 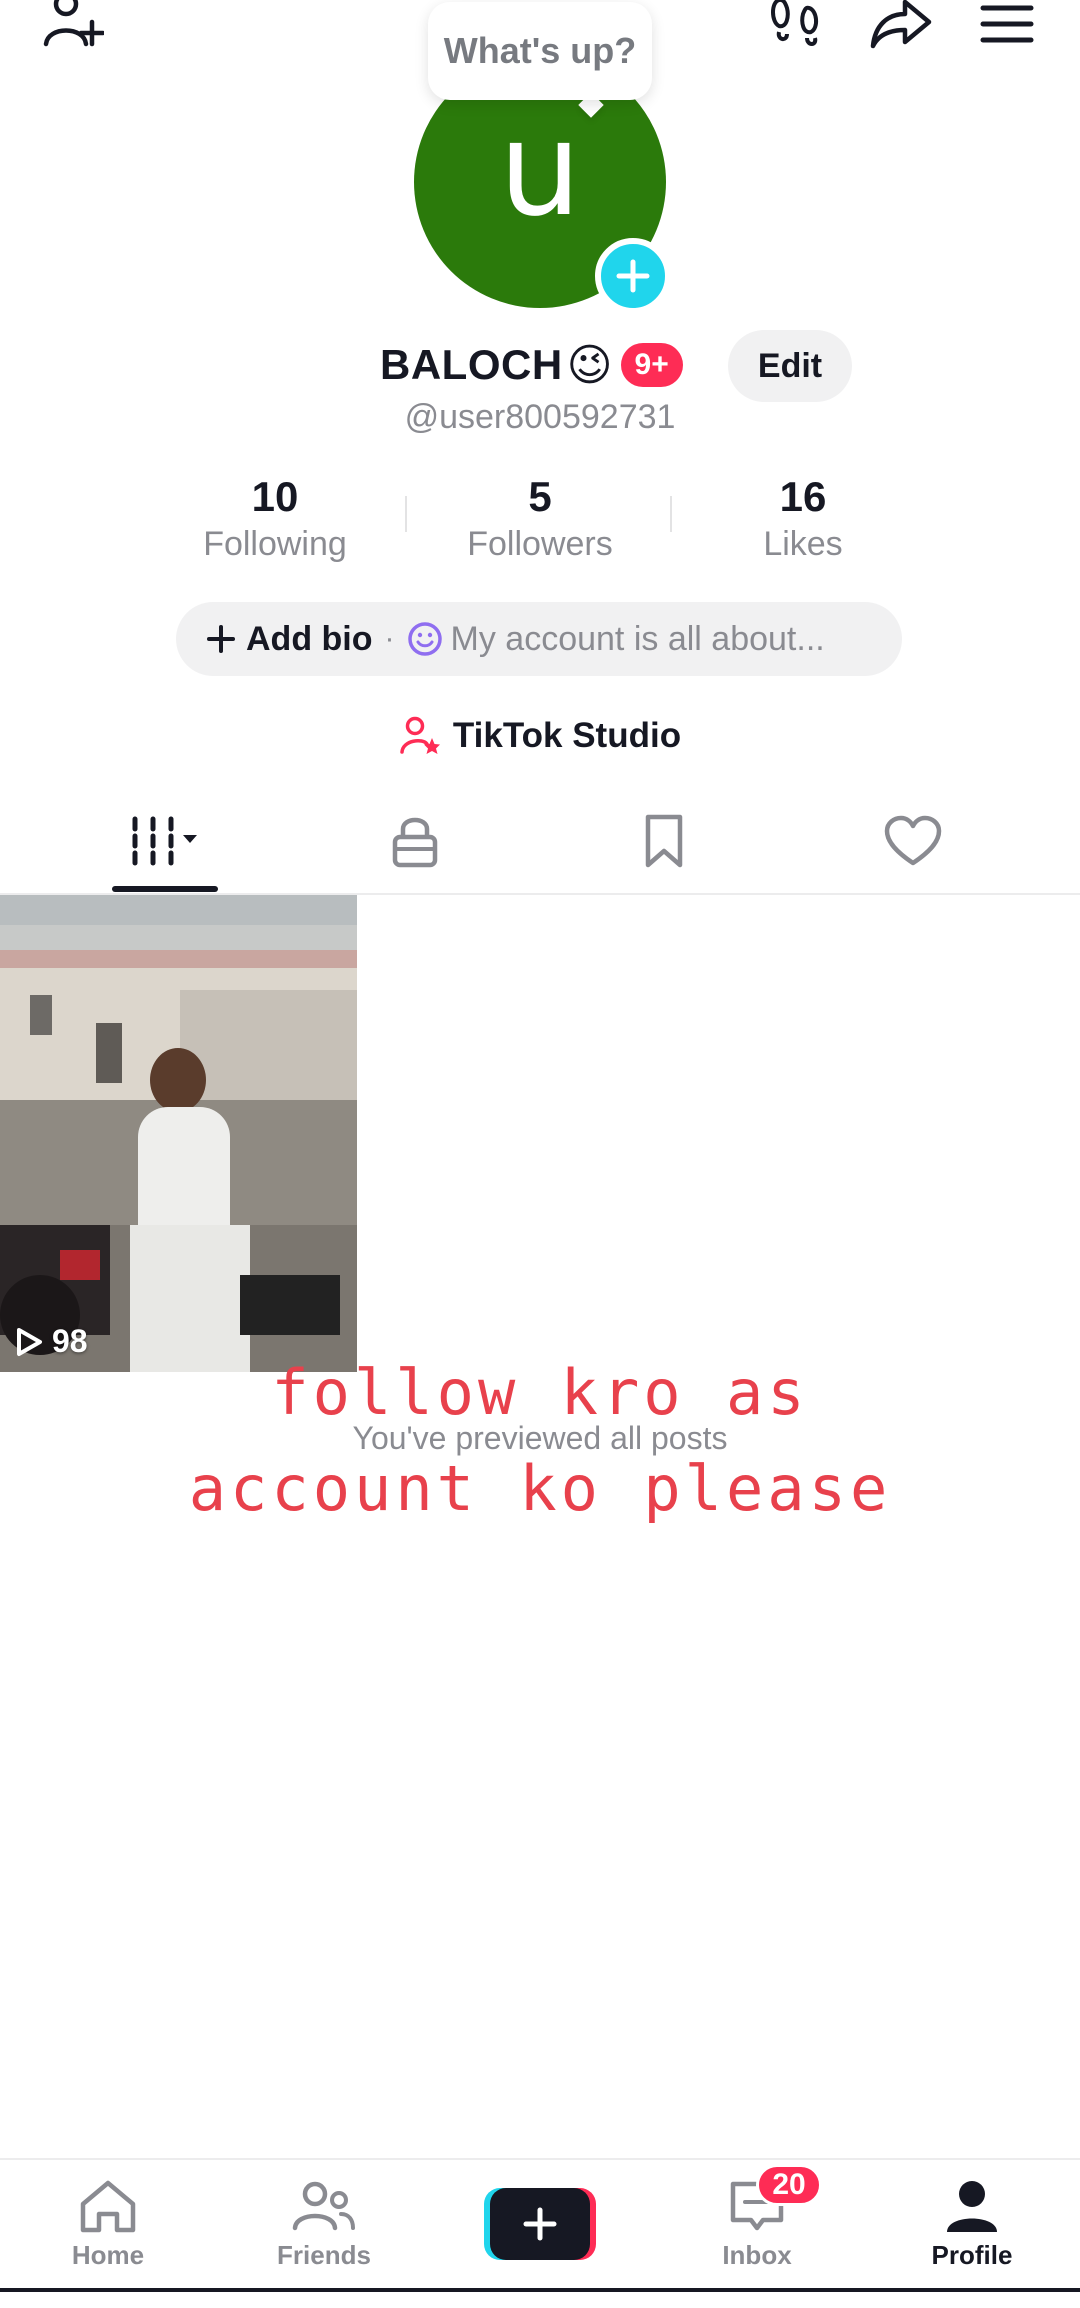 I want to click on smiley-icon, so click(x=424, y=639).